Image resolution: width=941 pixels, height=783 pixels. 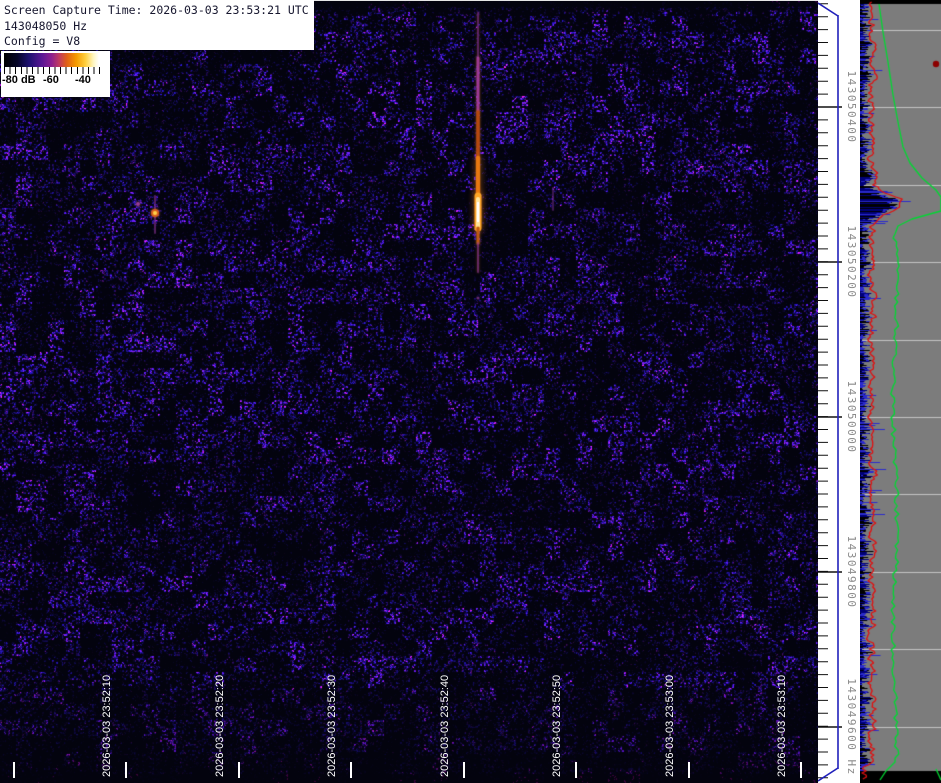 What do you see at coordinates (851, 107) in the screenshot?
I see `freq-label-1: 143050400` at bounding box center [851, 107].